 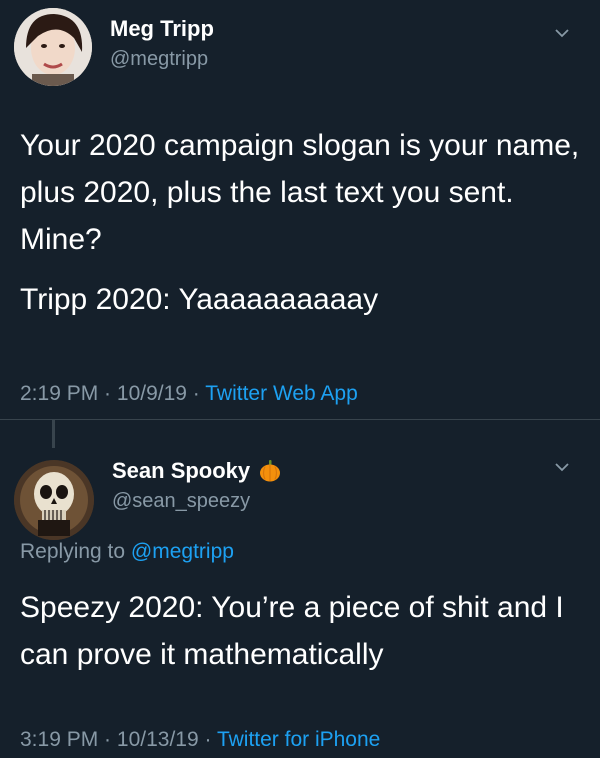 What do you see at coordinates (59, 739) in the screenshot?
I see `tweet-time: 3:19 PM` at bounding box center [59, 739].